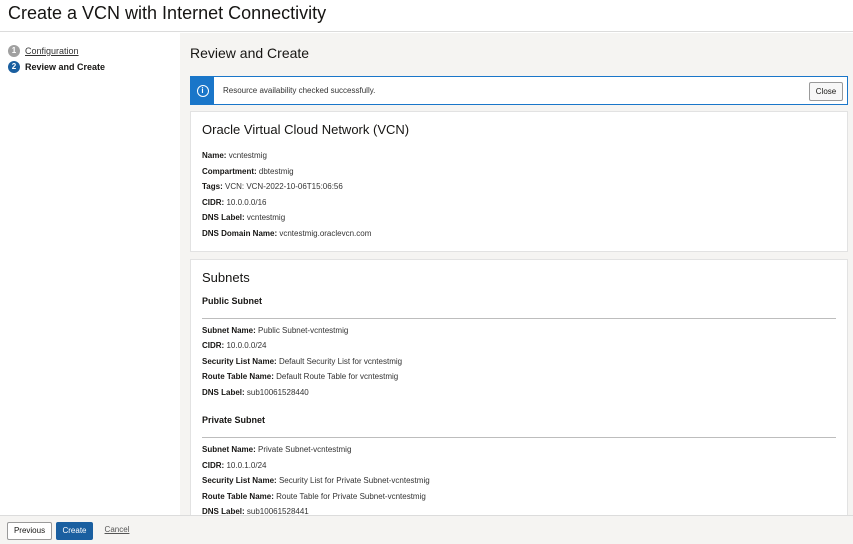 This screenshot has width=853, height=544. Describe the element at coordinates (74, 531) in the screenshot. I see `create-button: Create` at that location.